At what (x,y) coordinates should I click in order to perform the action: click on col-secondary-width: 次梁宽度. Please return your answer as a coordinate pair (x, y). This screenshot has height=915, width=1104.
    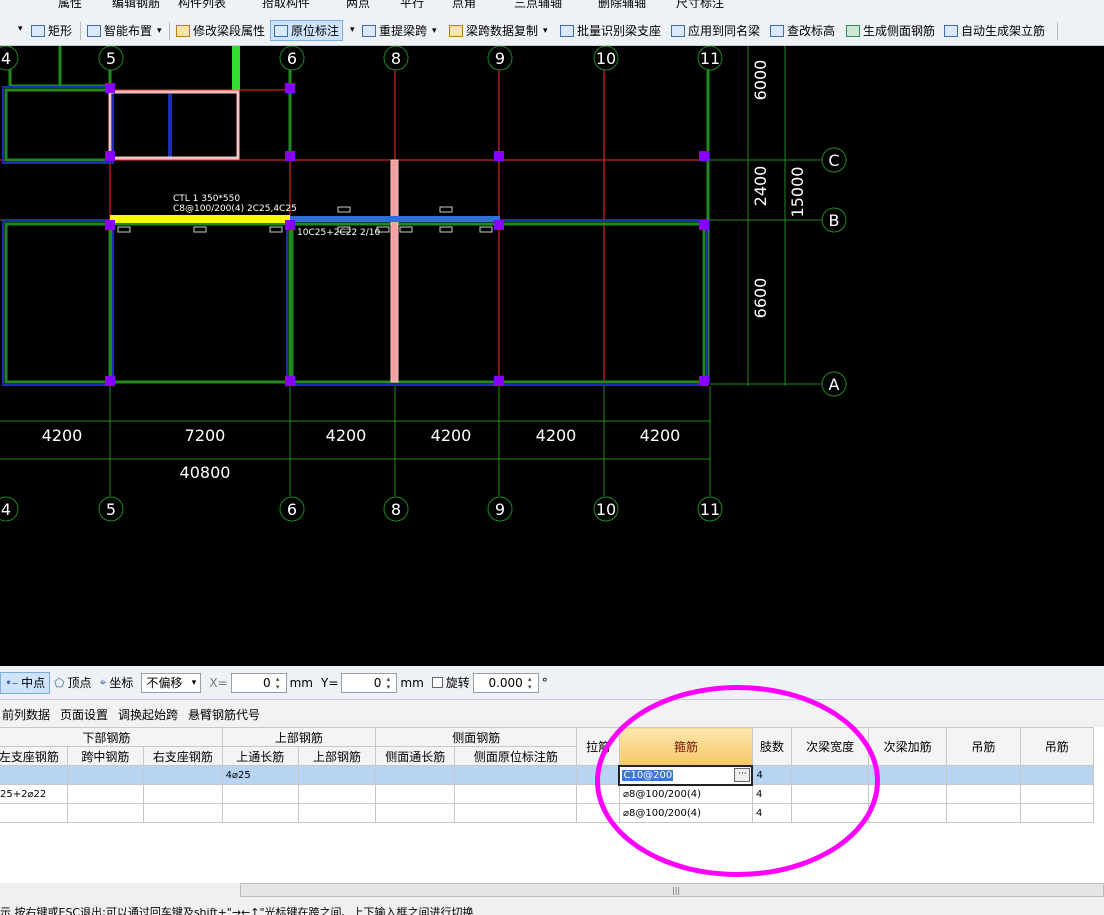
    Looking at the image, I should click on (830, 746).